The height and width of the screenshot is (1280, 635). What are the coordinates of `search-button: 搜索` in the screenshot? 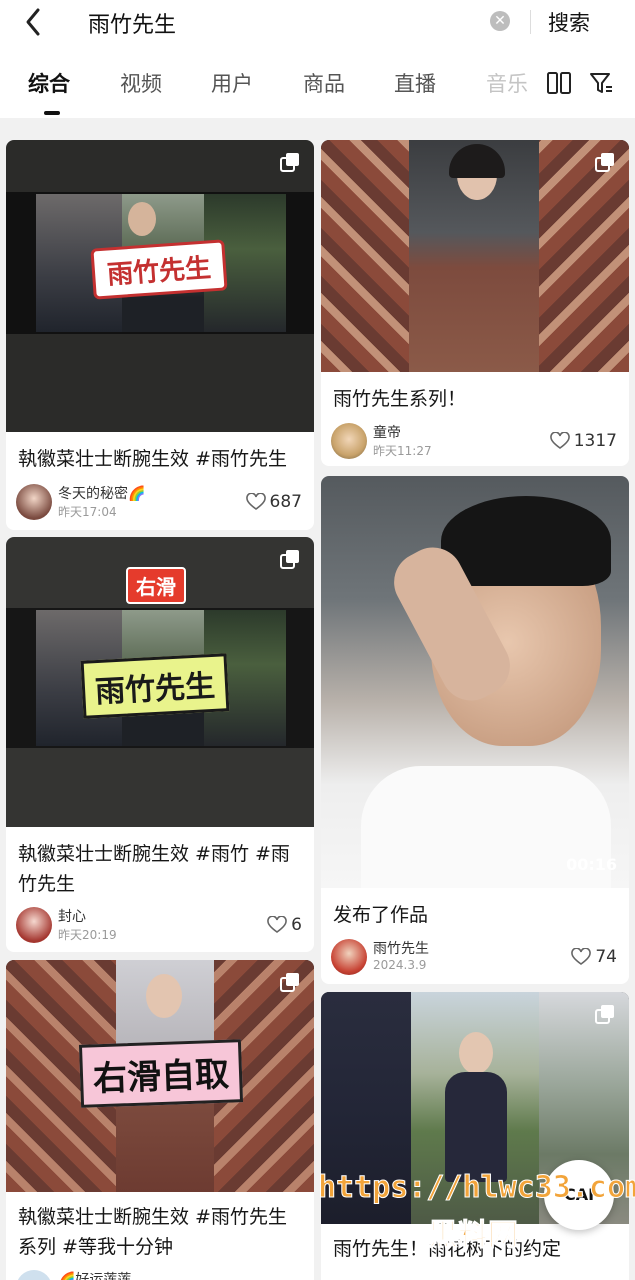 It's located at (569, 22).